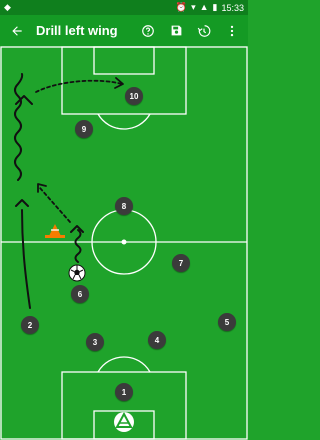 The width and height of the screenshot is (320, 440). What do you see at coordinates (181, 7) in the screenshot?
I see `alarm-icon: ⏰` at bounding box center [181, 7].